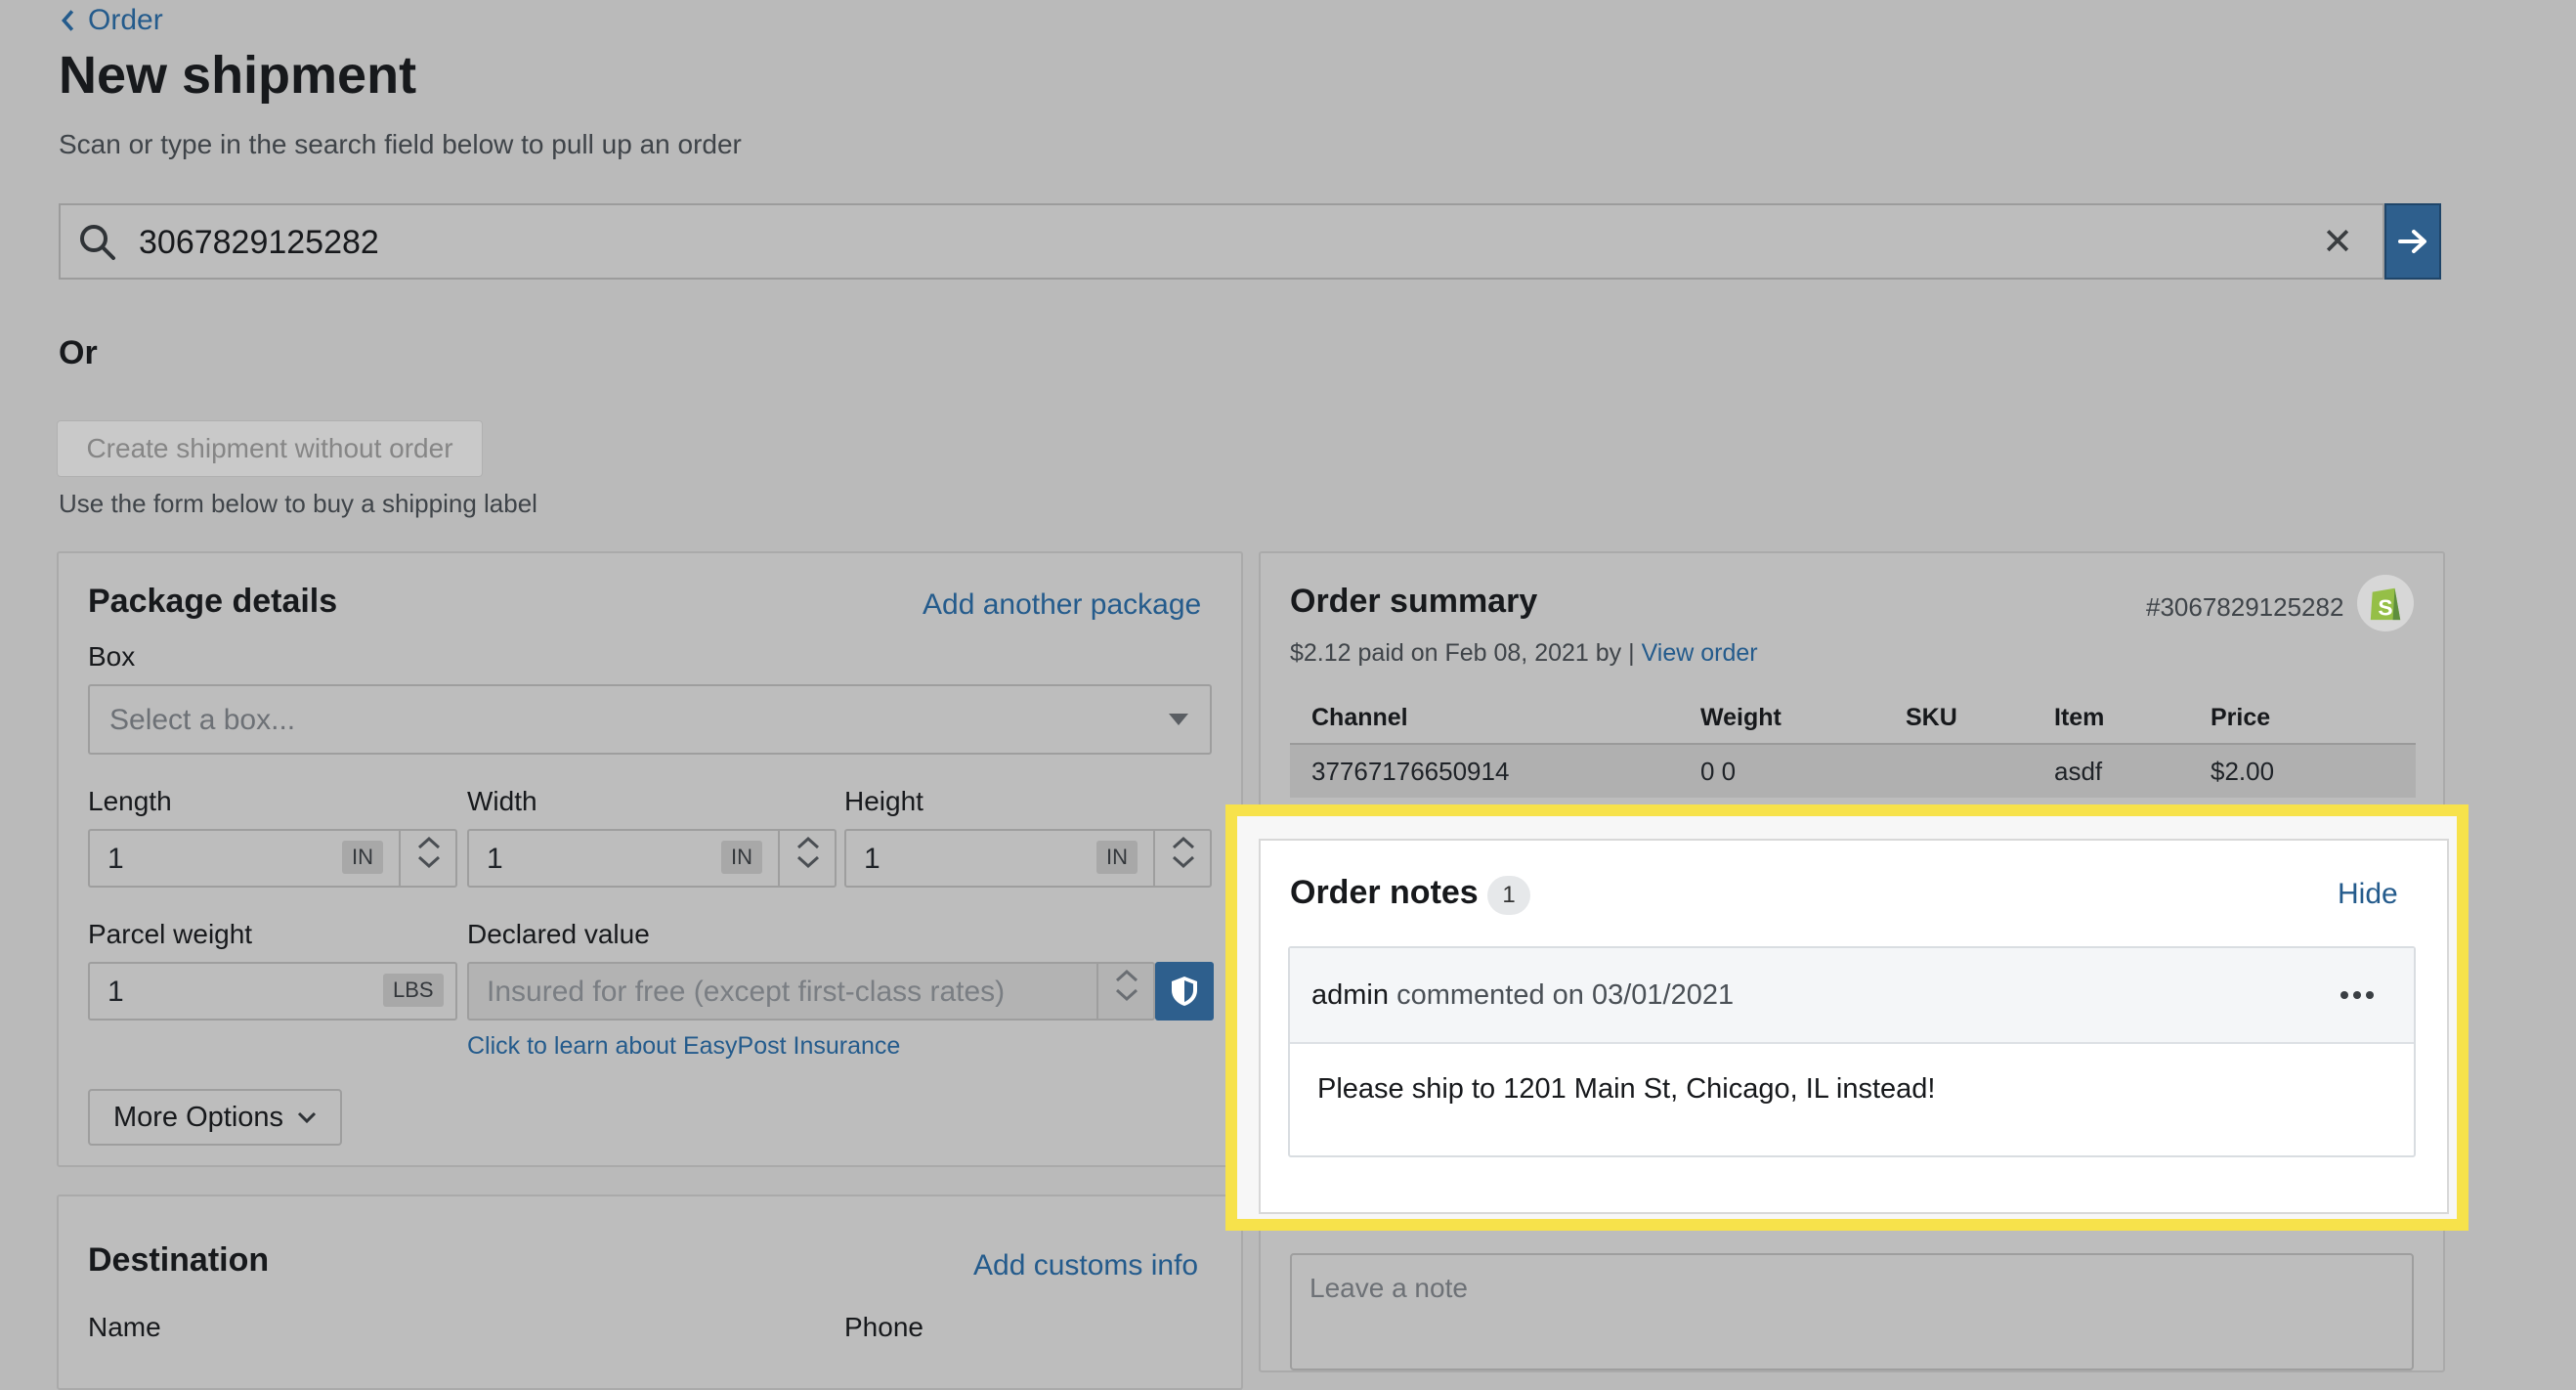 Image resolution: width=2576 pixels, height=1390 pixels. What do you see at coordinates (1410, 771) in the screenshot?
I see `channel-cell: 37767176650914` at bounding box center [1410, 771].